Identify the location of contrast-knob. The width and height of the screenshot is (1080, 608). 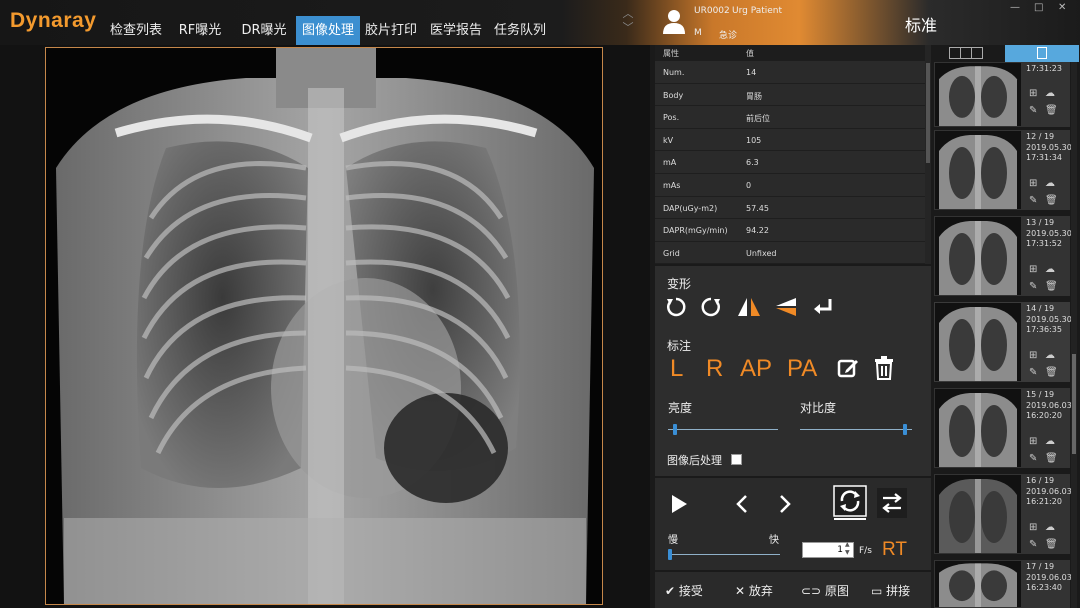
(904, 429).